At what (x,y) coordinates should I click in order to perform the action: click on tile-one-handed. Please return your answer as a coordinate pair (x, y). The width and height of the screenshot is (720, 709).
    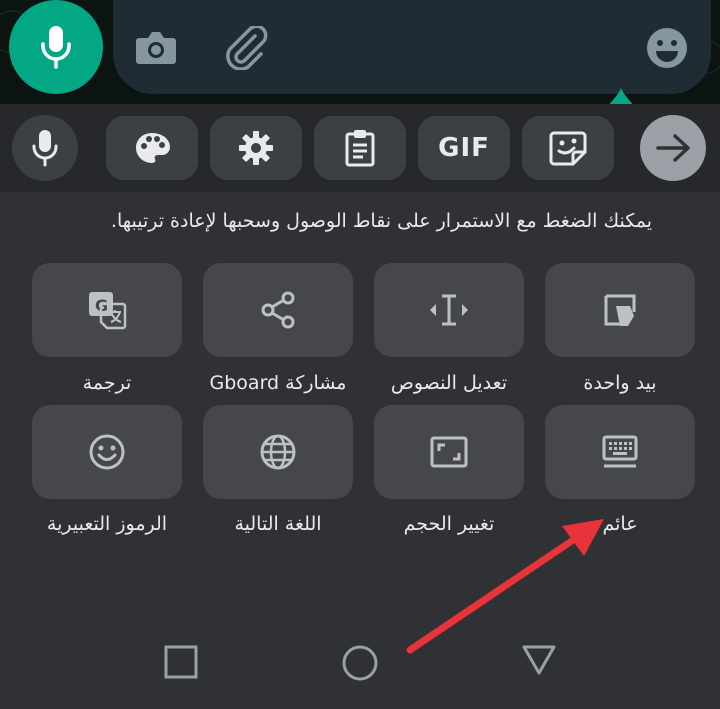
    Looking at the image, I should click on (620, 310).